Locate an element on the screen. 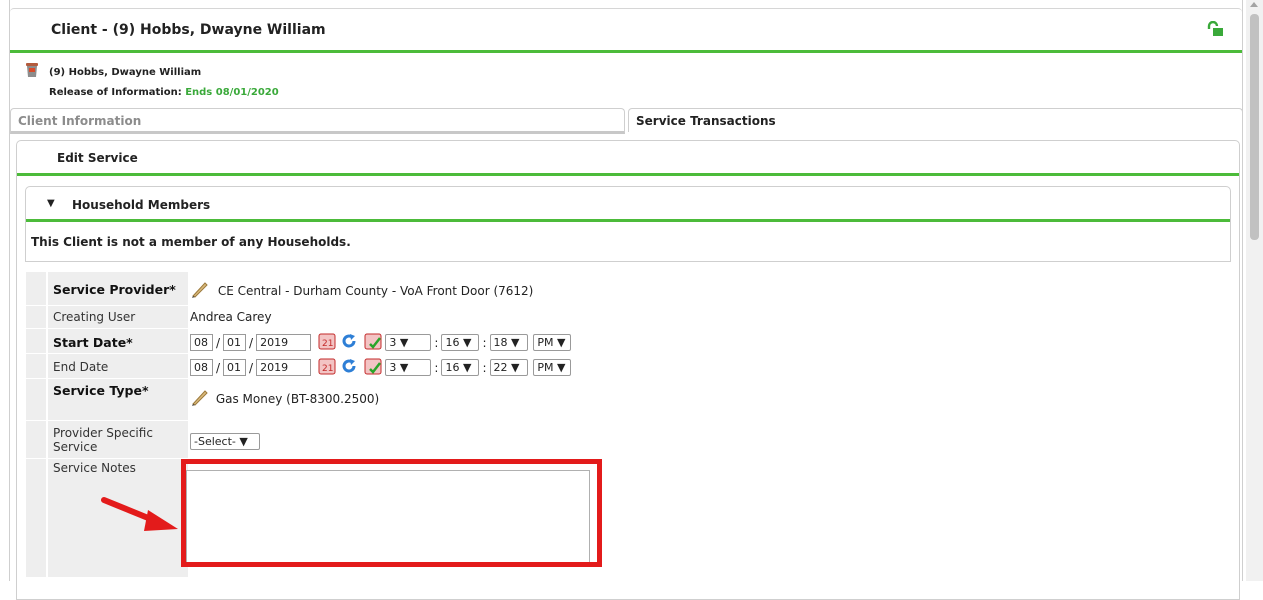 Image resolution: width=1263 pixels, height=600 pixels. row-service-type: Service Type* Gas Money (BT-8300.2500) is located at coordinates (629, 399).